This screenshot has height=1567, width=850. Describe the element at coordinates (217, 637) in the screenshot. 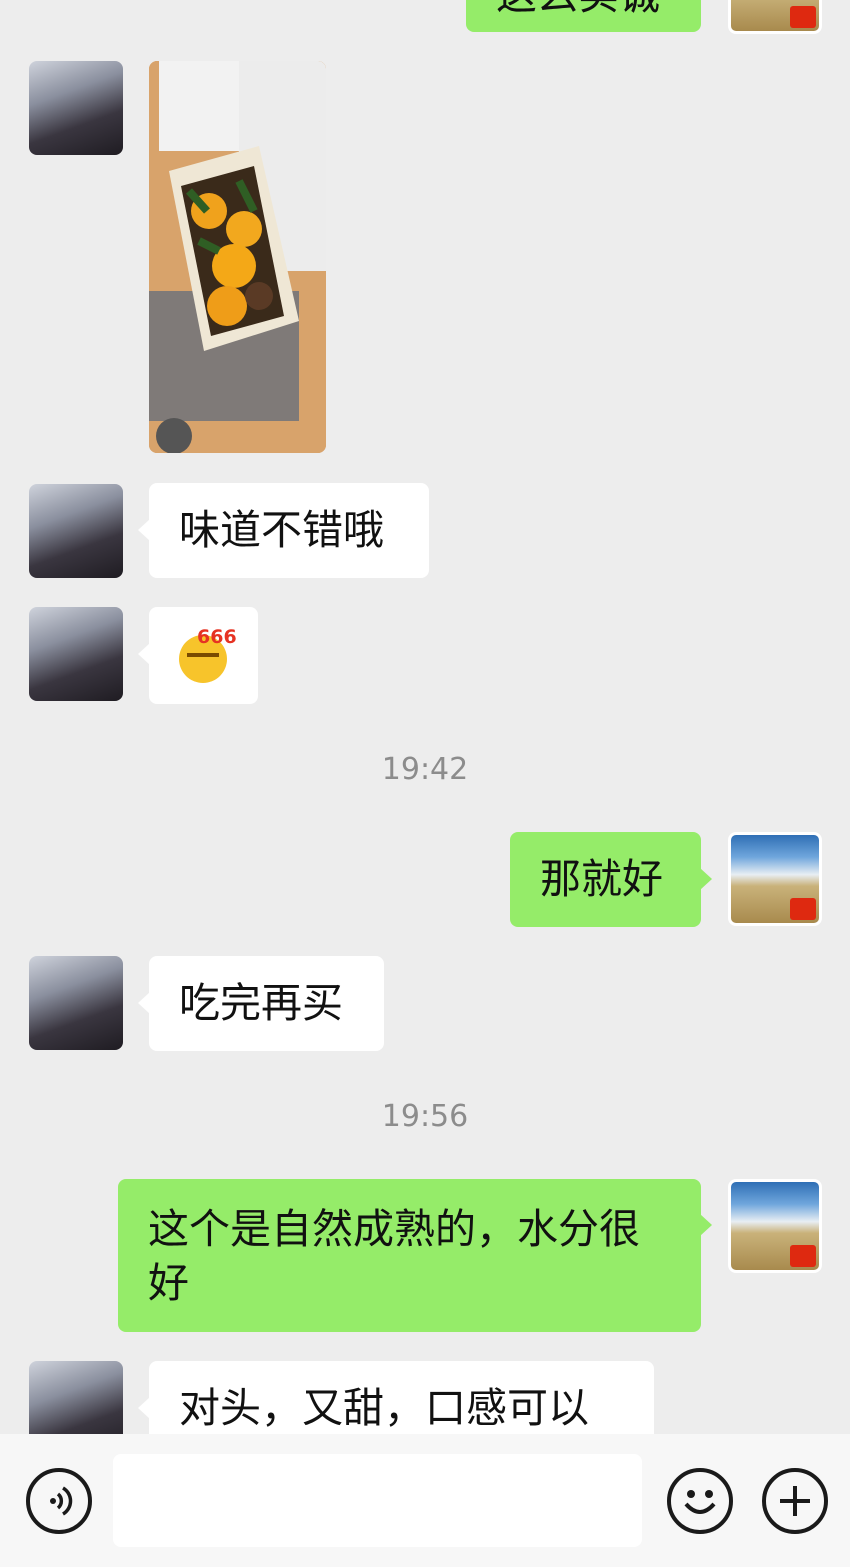

I see `emoji-caption: 666` at that location.